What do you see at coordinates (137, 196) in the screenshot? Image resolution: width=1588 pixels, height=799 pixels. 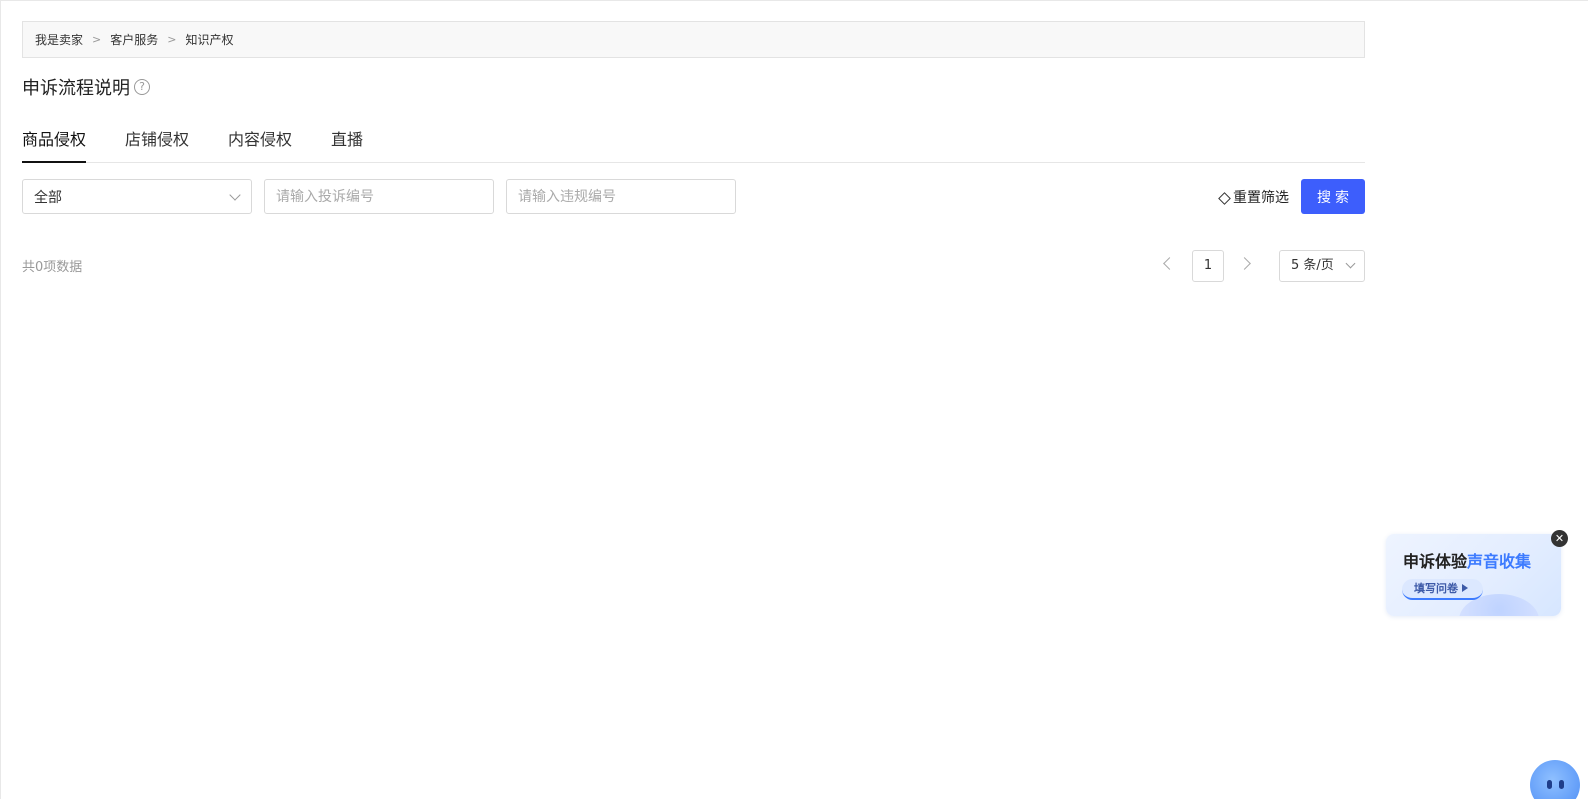 I see `type-select: 全部` at bounding box center [137, 196].